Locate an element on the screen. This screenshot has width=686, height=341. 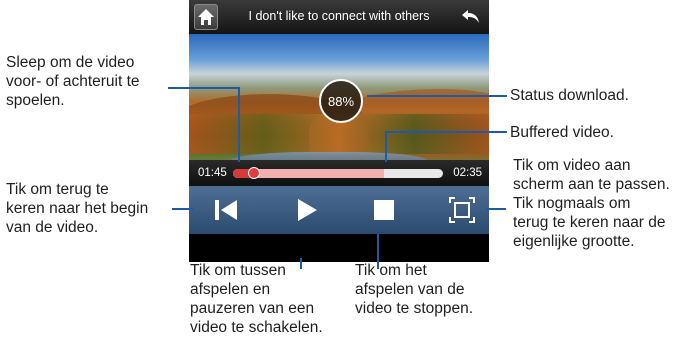
controls-bar is located at coordinates (339, 210).